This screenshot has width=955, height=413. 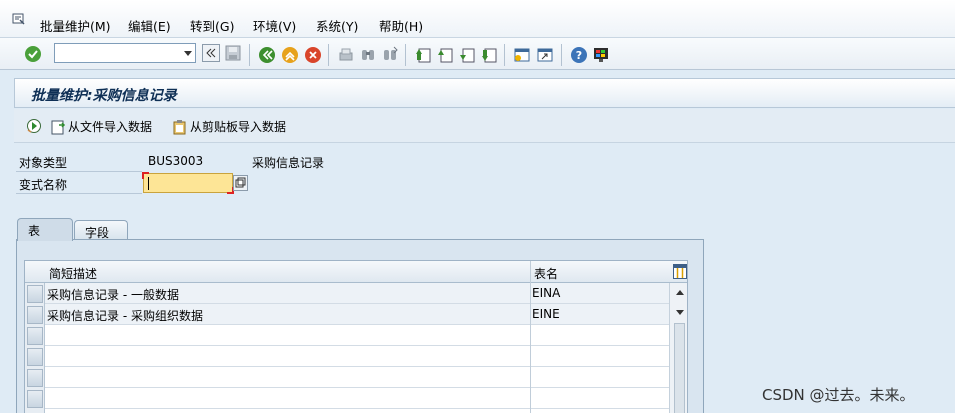 I want to click on command-field, so click(x=125, y=53).